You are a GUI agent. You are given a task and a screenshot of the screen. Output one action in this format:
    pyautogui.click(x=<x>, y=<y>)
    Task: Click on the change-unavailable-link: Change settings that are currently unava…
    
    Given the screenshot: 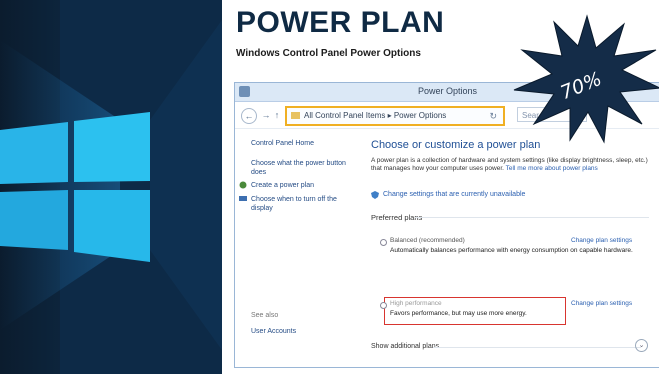 What is the action you would take?
    pyautogui.click(x=454, y=194)
    